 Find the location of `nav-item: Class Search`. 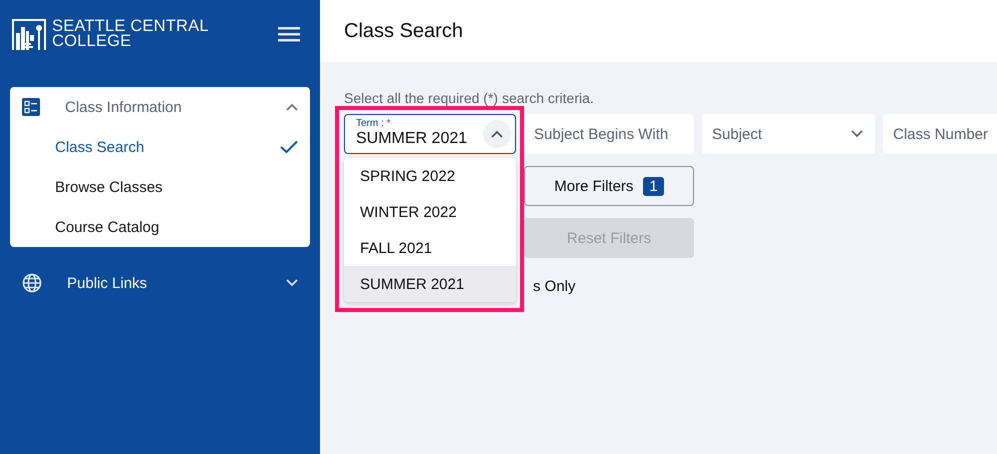

nav-item: Class Search is located at coordinates (160, 147).